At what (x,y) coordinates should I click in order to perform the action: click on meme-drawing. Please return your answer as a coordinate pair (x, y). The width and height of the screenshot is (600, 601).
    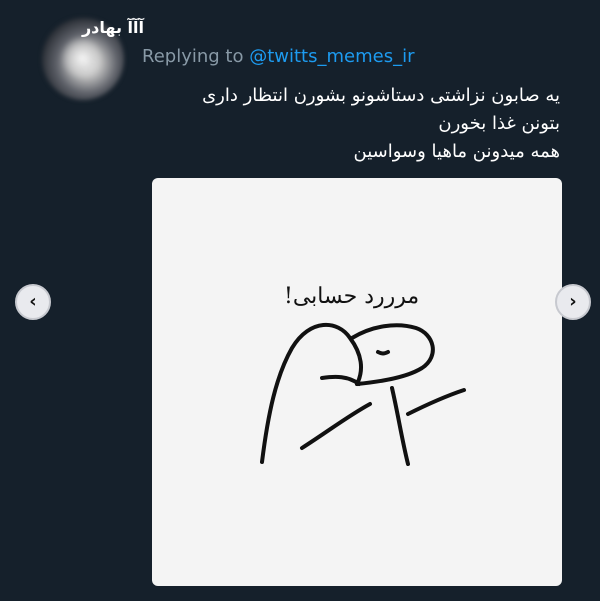
    Looking at the image, I should click on (363, 394).